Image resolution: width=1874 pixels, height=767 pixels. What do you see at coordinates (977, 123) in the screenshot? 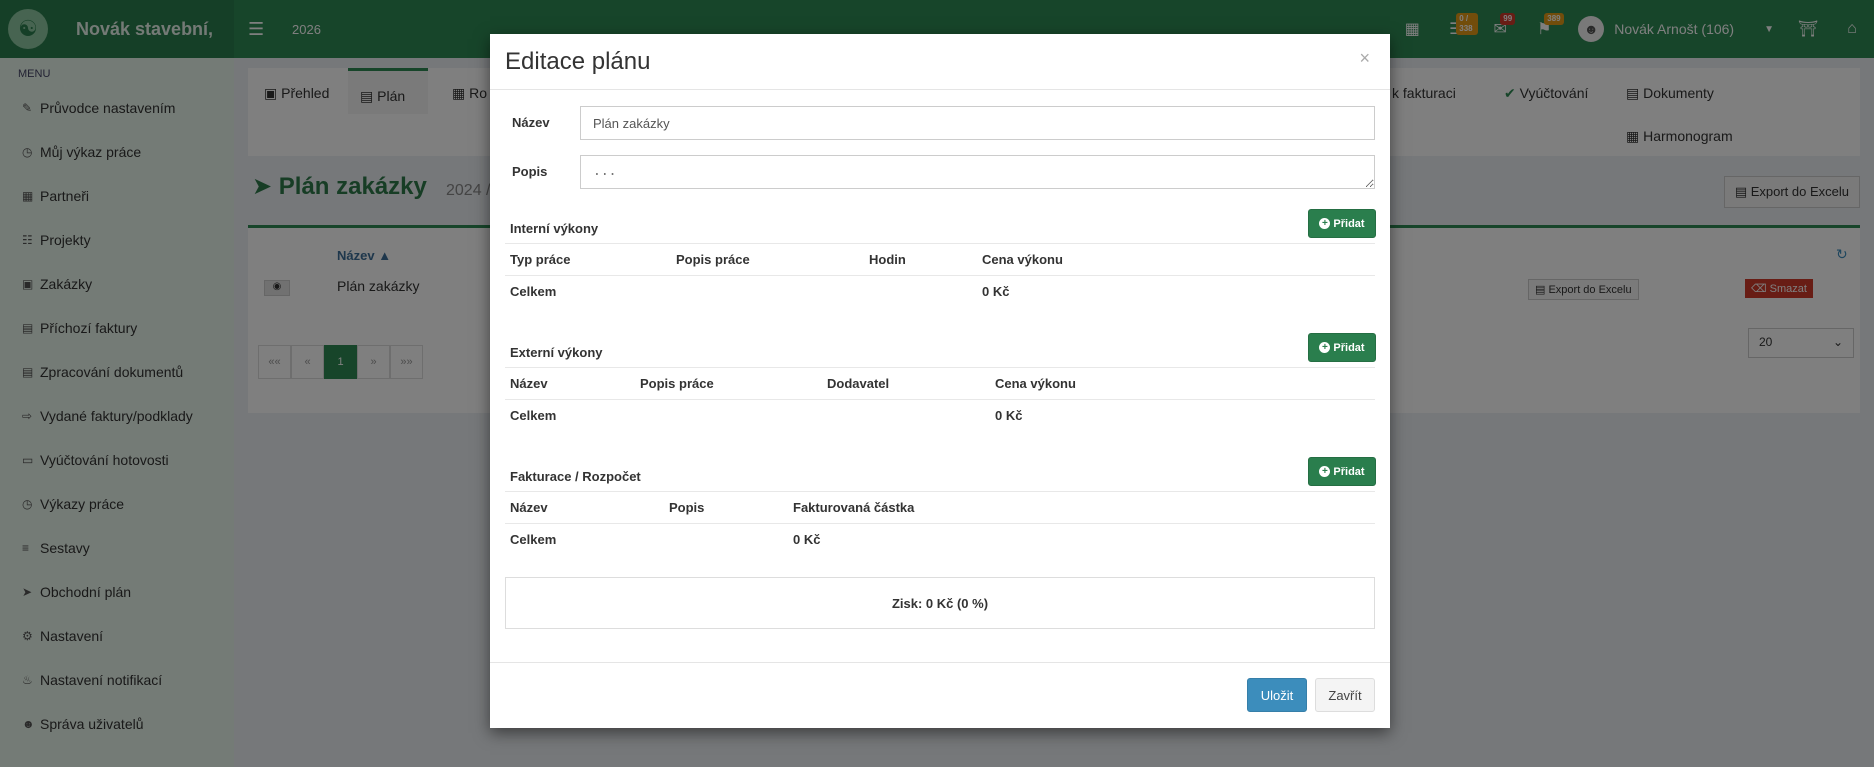
I see `plan-name-input` at bounding box center [977, 123].